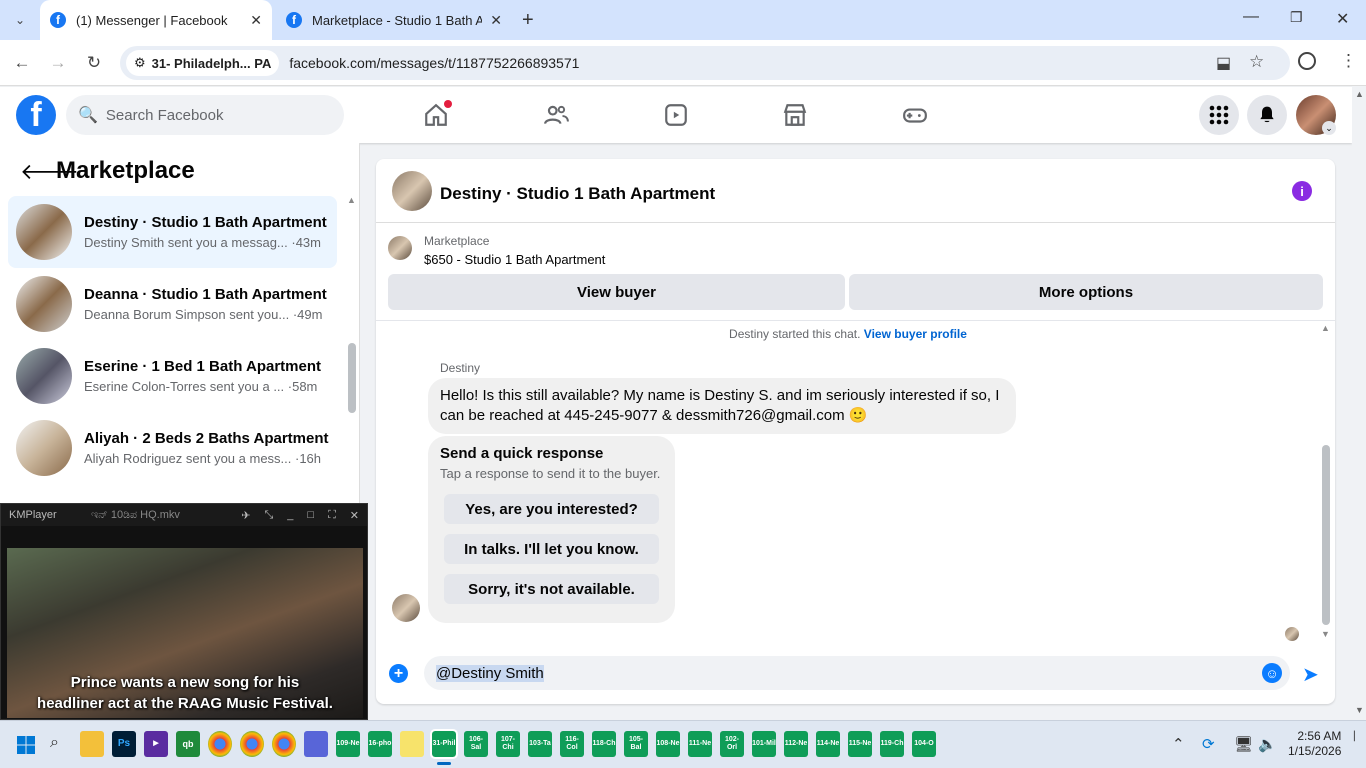 This screenshot has width=1366, height=768. What do you see at coordinates (616, 292) in the screenshot?
I see `view-buyer-button: View buyer` at bounding box center [616, 292].